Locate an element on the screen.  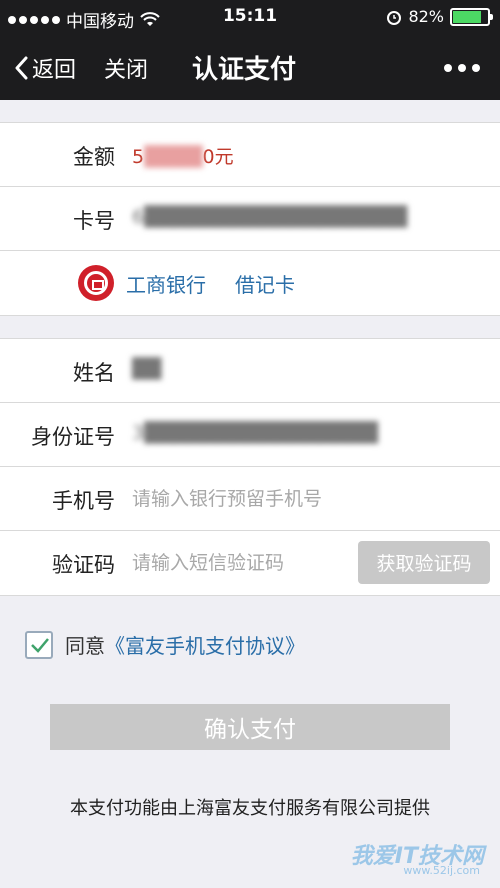
bank-row: 工商银行 借记卡 is located at coordinates (250, 283).